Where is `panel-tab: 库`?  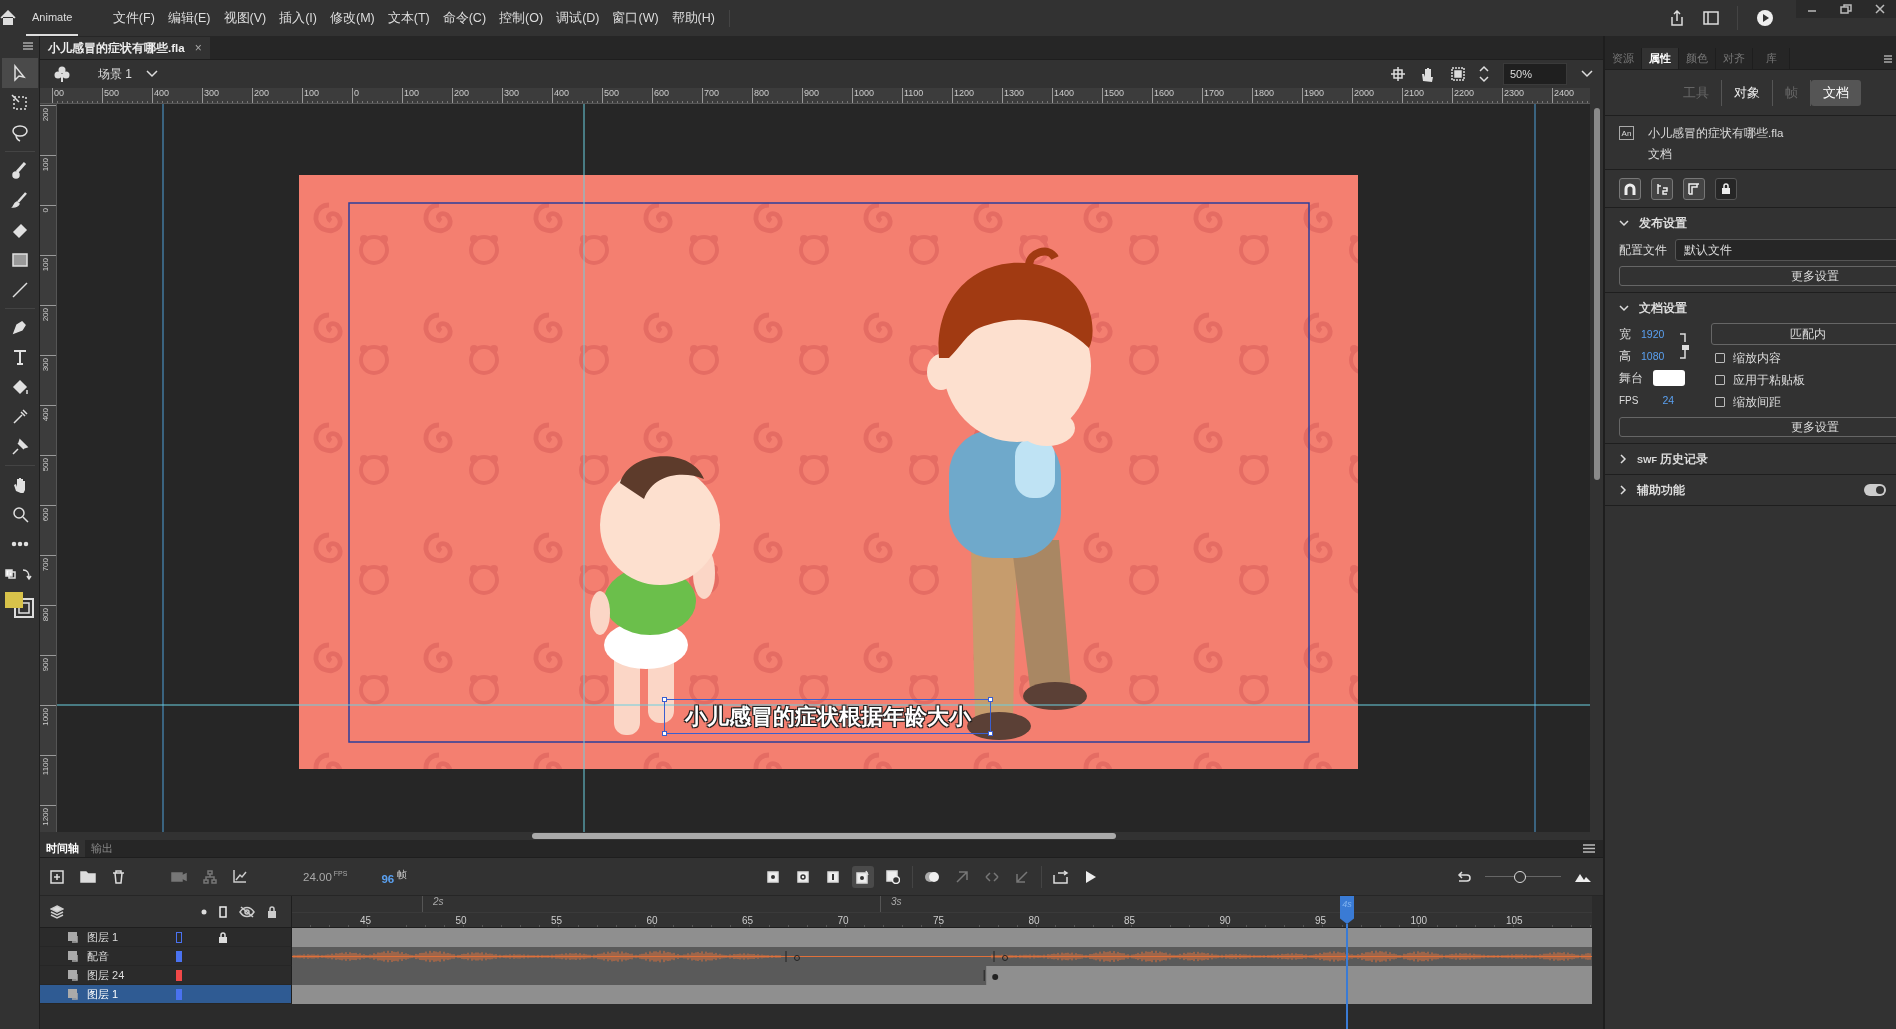 panel-tab: 库 is located at coordinates (1771, 58).